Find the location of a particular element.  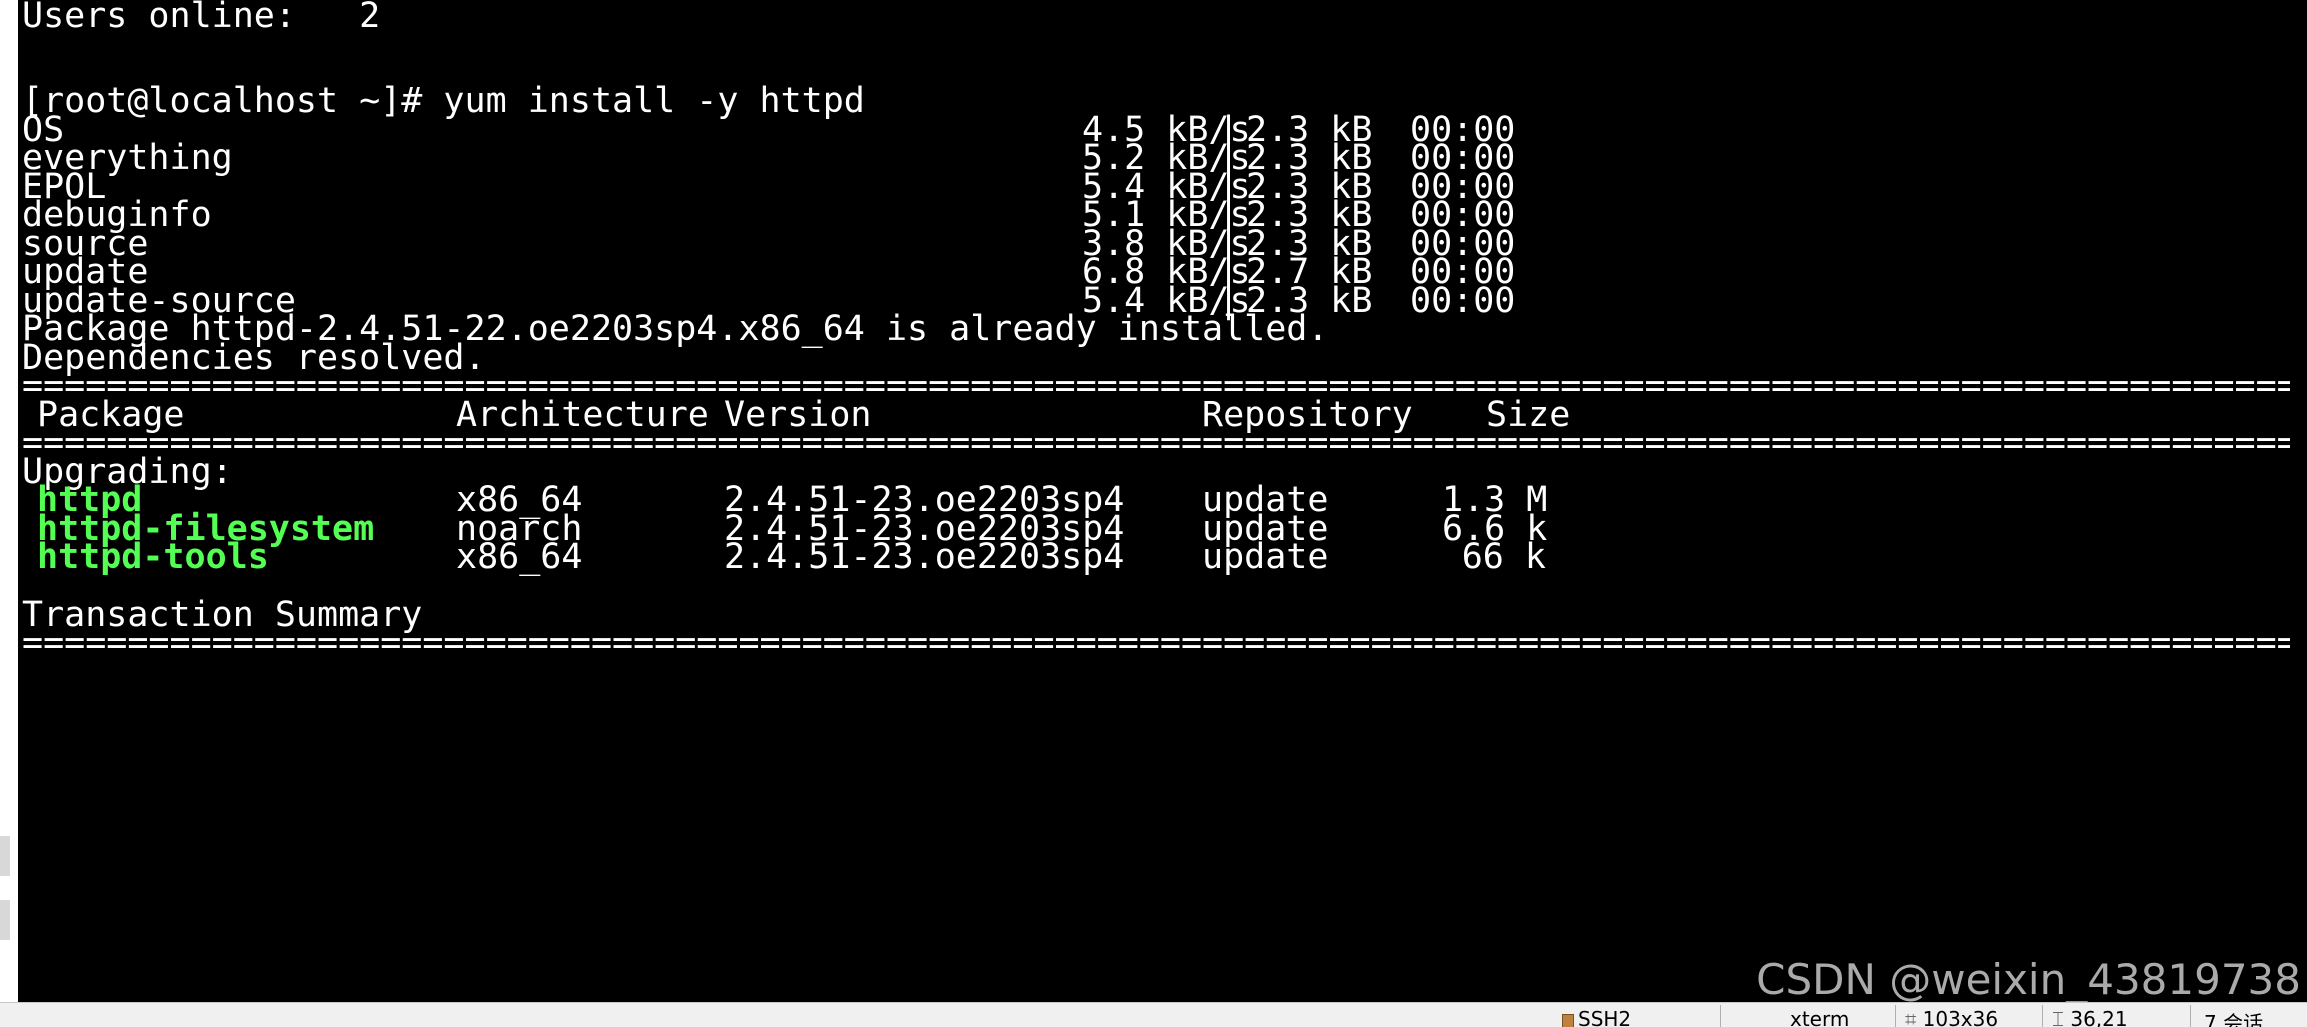

status-size: ⌗ 103x36 is located at coordinates (1951, 1017).